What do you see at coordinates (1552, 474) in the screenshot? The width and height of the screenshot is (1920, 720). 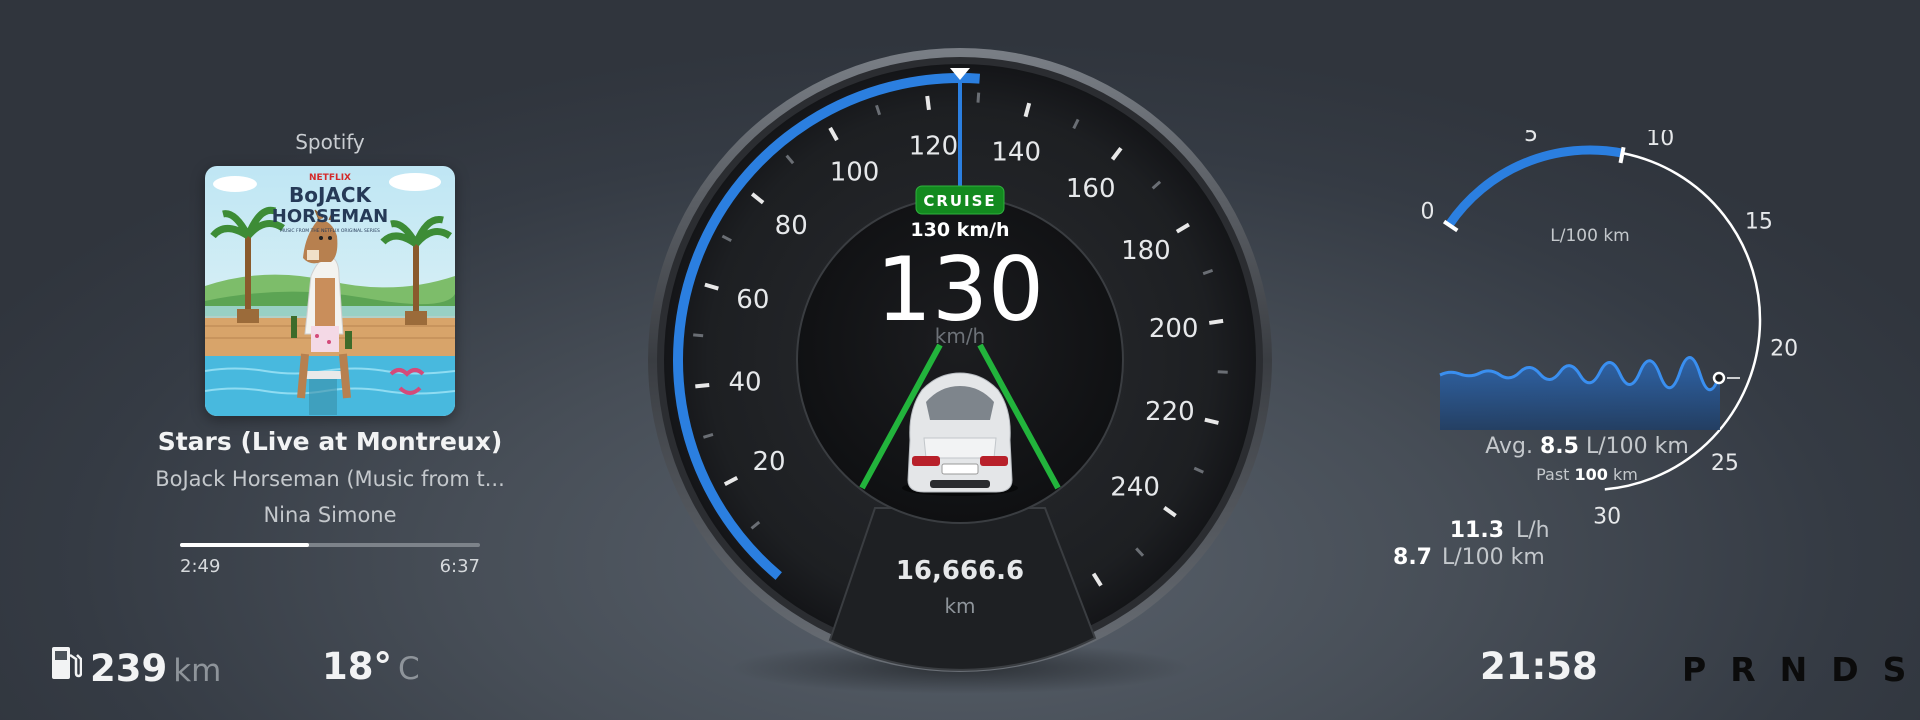 I see `past-label: Past` at bounding box center [1552, 474].